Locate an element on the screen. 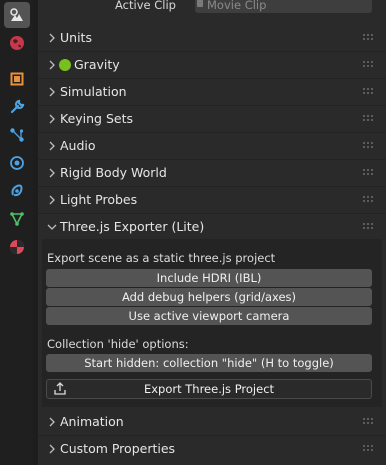 This screenshot has height=465, width=386. object-icon is located at coordinates (17, 79).